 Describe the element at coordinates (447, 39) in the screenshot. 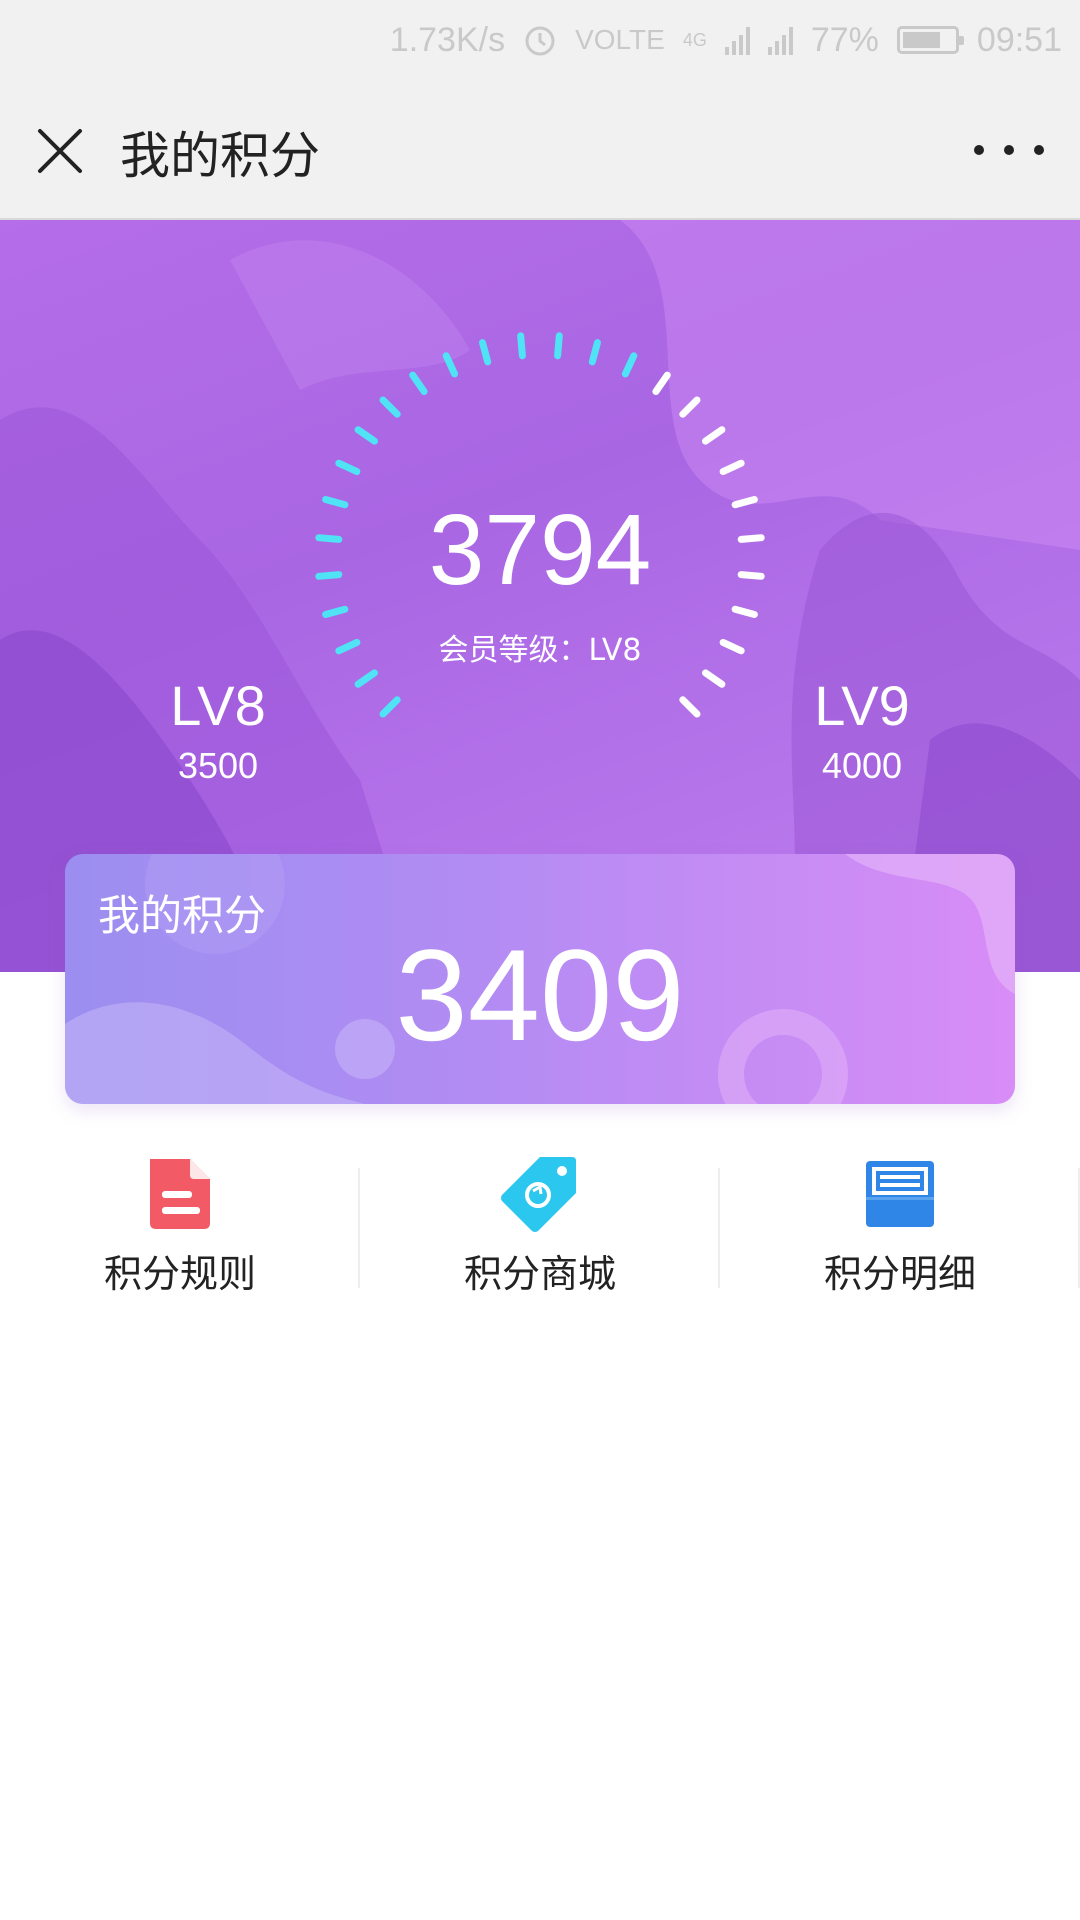

I see `net-speed: 1.73K/s` at that location.